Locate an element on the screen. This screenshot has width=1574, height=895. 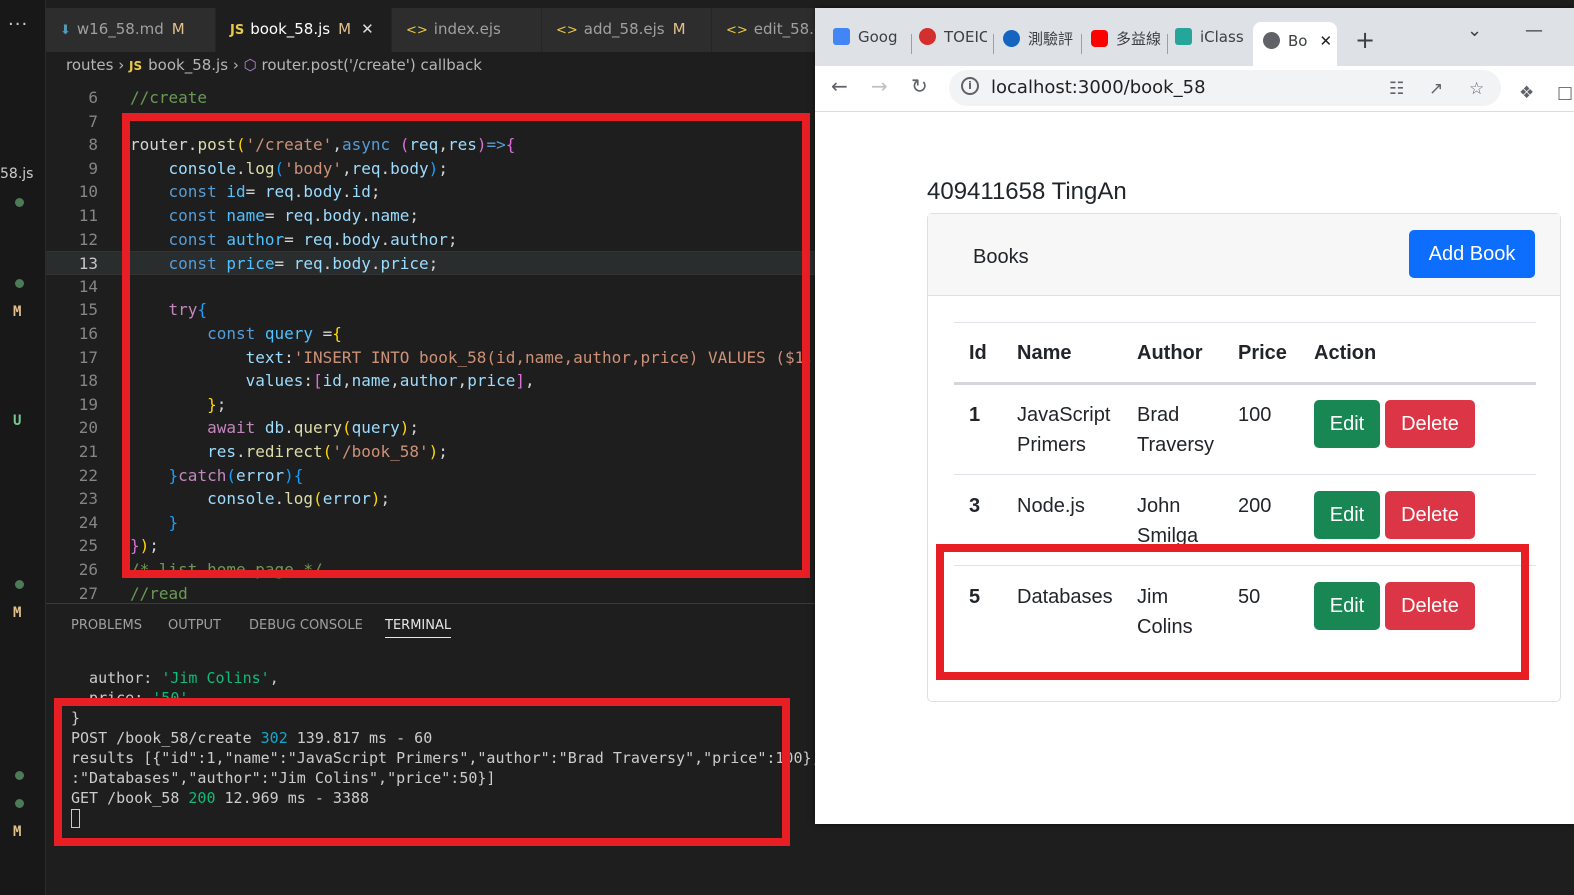
bookmark-star-icon: ☆ is located at coordinates (1476, 89).